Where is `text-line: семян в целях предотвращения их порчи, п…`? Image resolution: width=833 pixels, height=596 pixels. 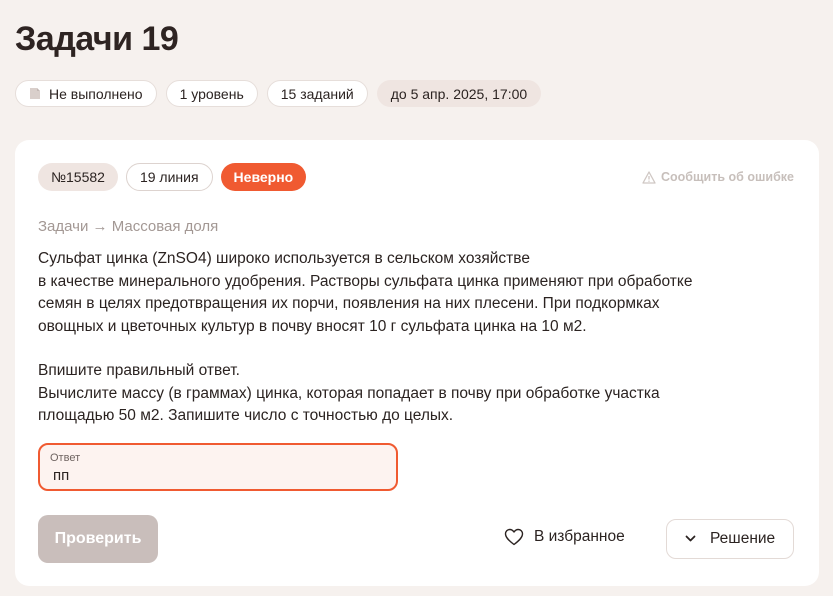
text-line: семян в целях предотвращения их порчи, п… is located at coordinates (349, 303).